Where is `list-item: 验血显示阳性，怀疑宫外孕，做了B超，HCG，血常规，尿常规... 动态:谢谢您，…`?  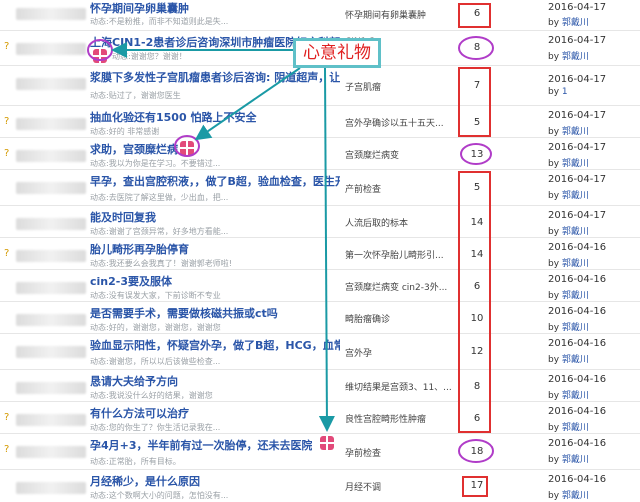
list-item: 验血显示阳性，怀疑宫外孕，做了B超，HCG，血常规，尿常规... 动态:谢谢您，… is located at coordinates (320, 352).